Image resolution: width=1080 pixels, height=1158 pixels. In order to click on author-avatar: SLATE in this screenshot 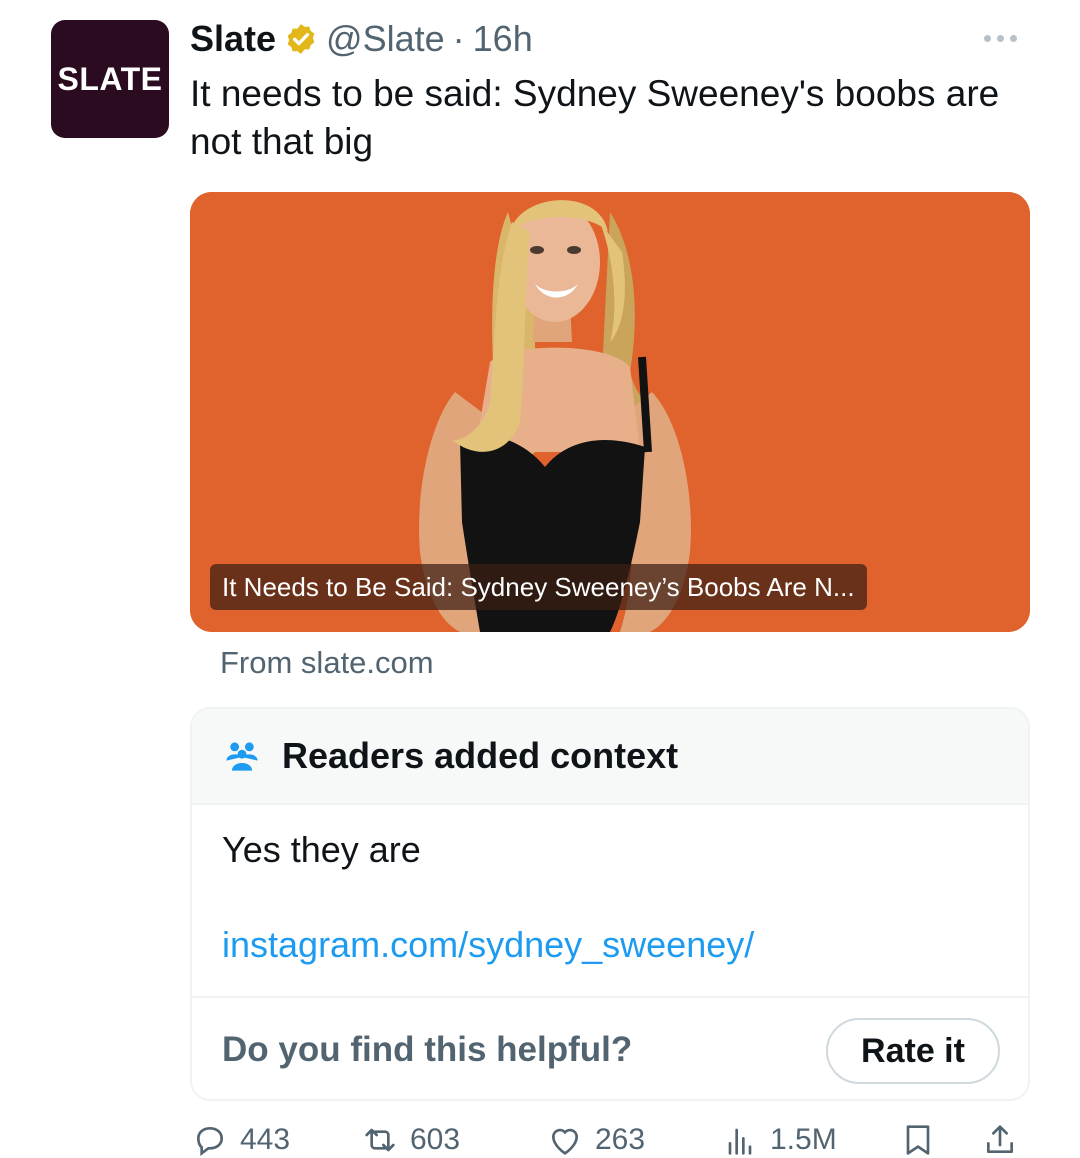, I will do `click(110, 79)`.